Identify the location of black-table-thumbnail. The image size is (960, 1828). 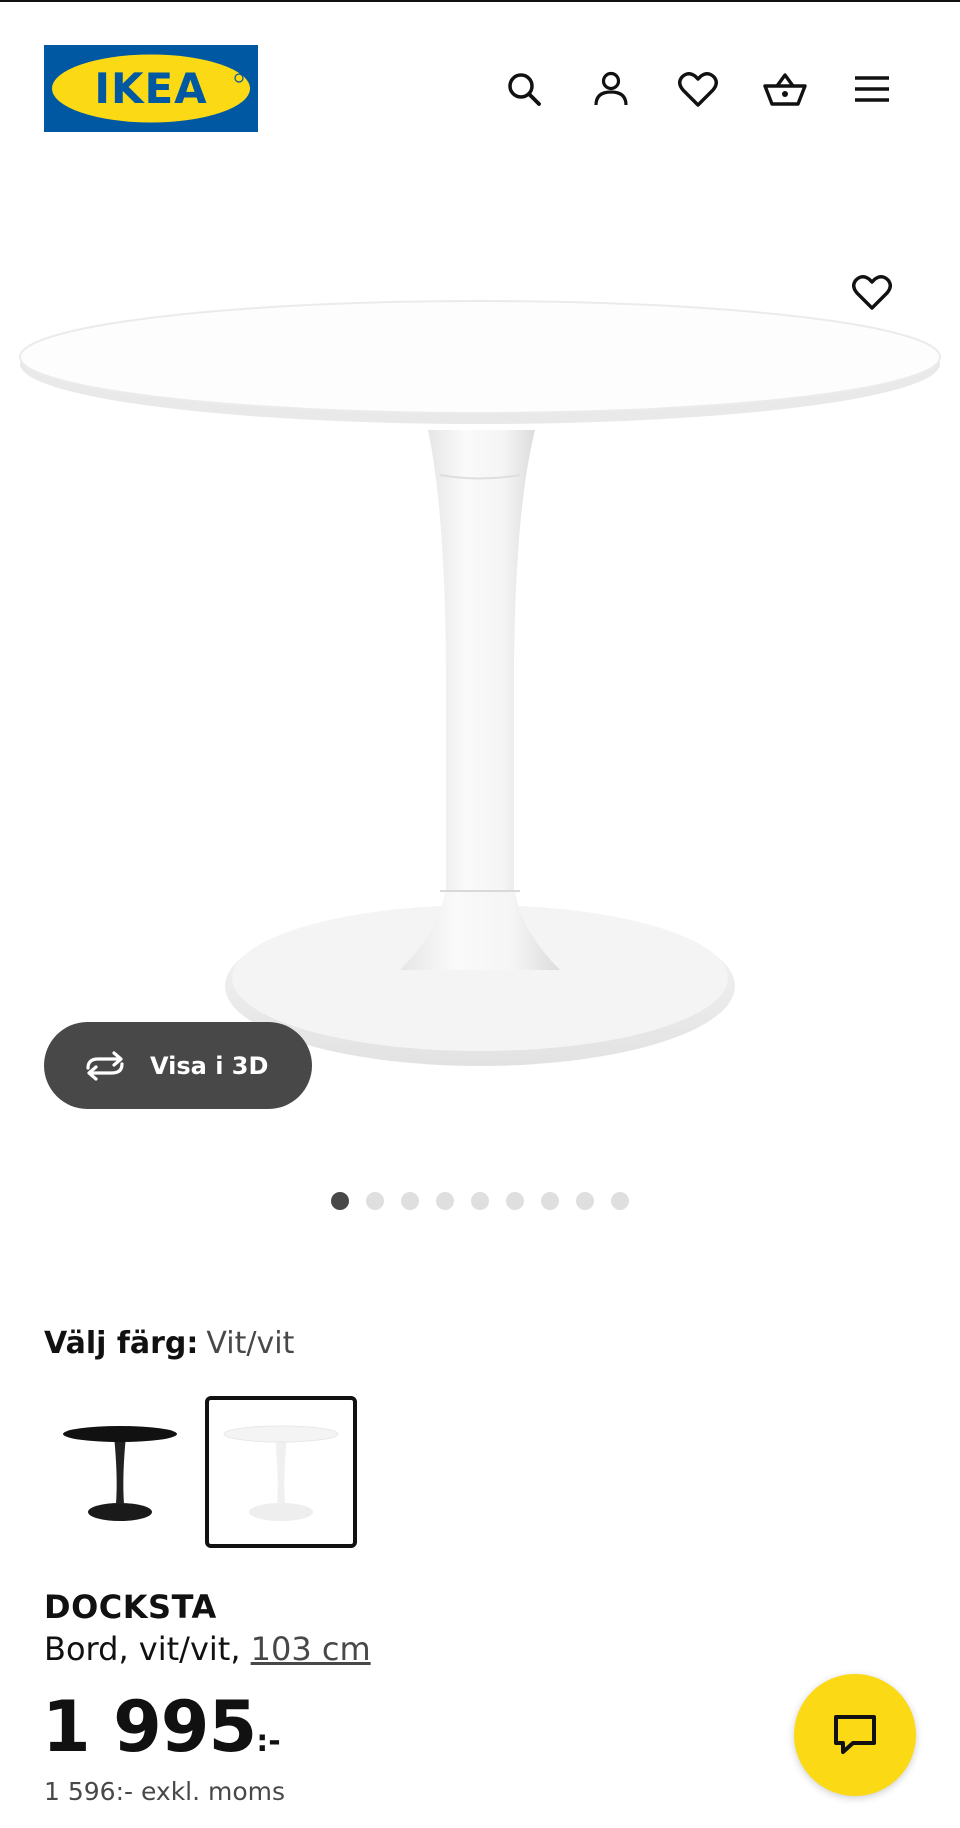
(120, 1473).